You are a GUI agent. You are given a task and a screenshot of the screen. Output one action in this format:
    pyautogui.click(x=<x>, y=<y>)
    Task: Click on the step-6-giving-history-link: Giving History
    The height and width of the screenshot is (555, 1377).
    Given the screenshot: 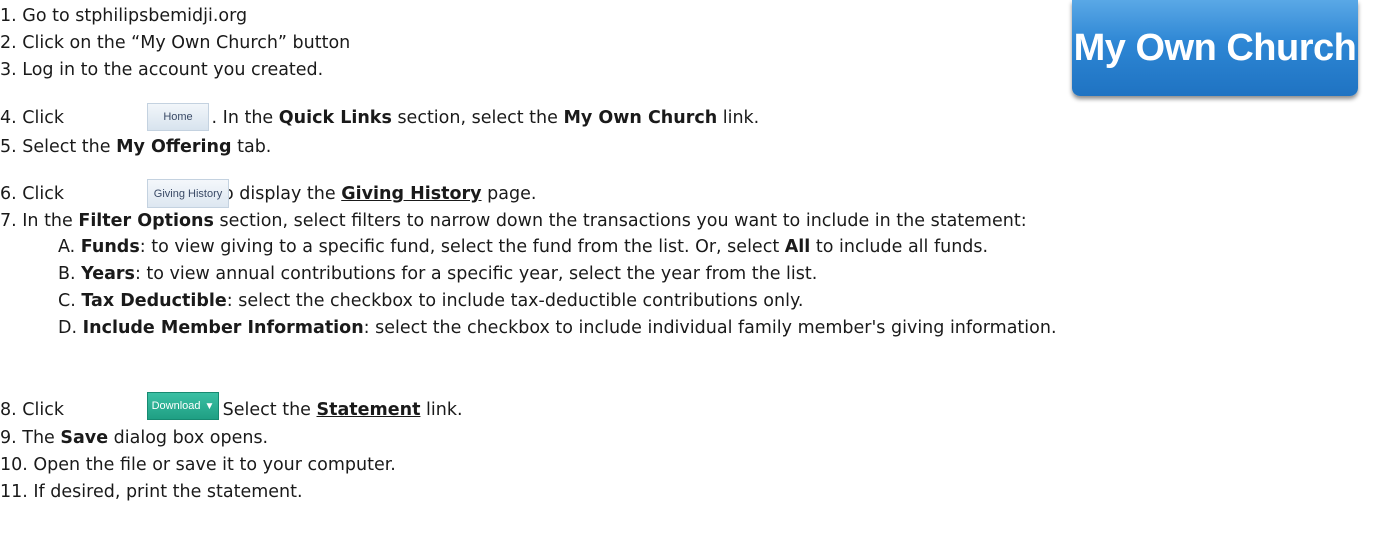 What is the action you would take?
    pyautogui.click(x=411, y=194)
    